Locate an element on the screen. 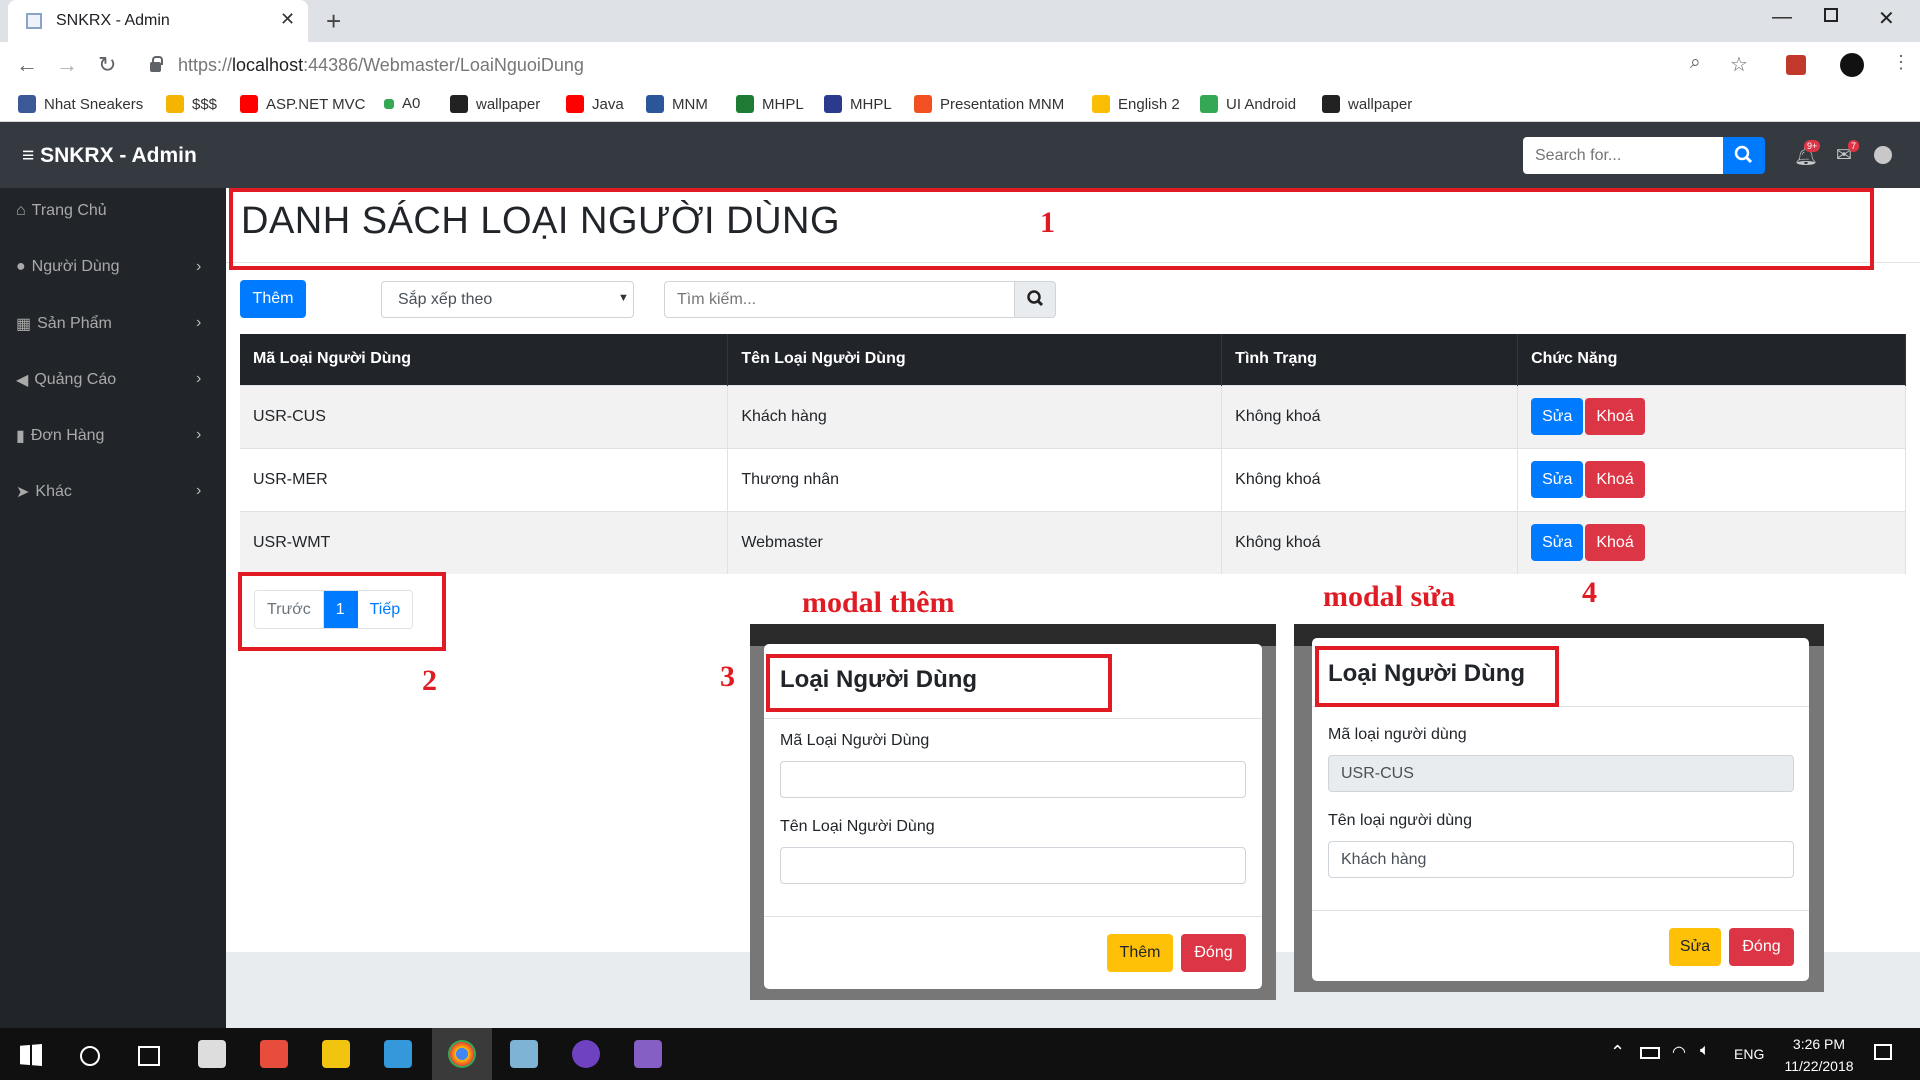 The image size is (1920, 1080). windows-start-icon is located at coordinates (31, 1055).